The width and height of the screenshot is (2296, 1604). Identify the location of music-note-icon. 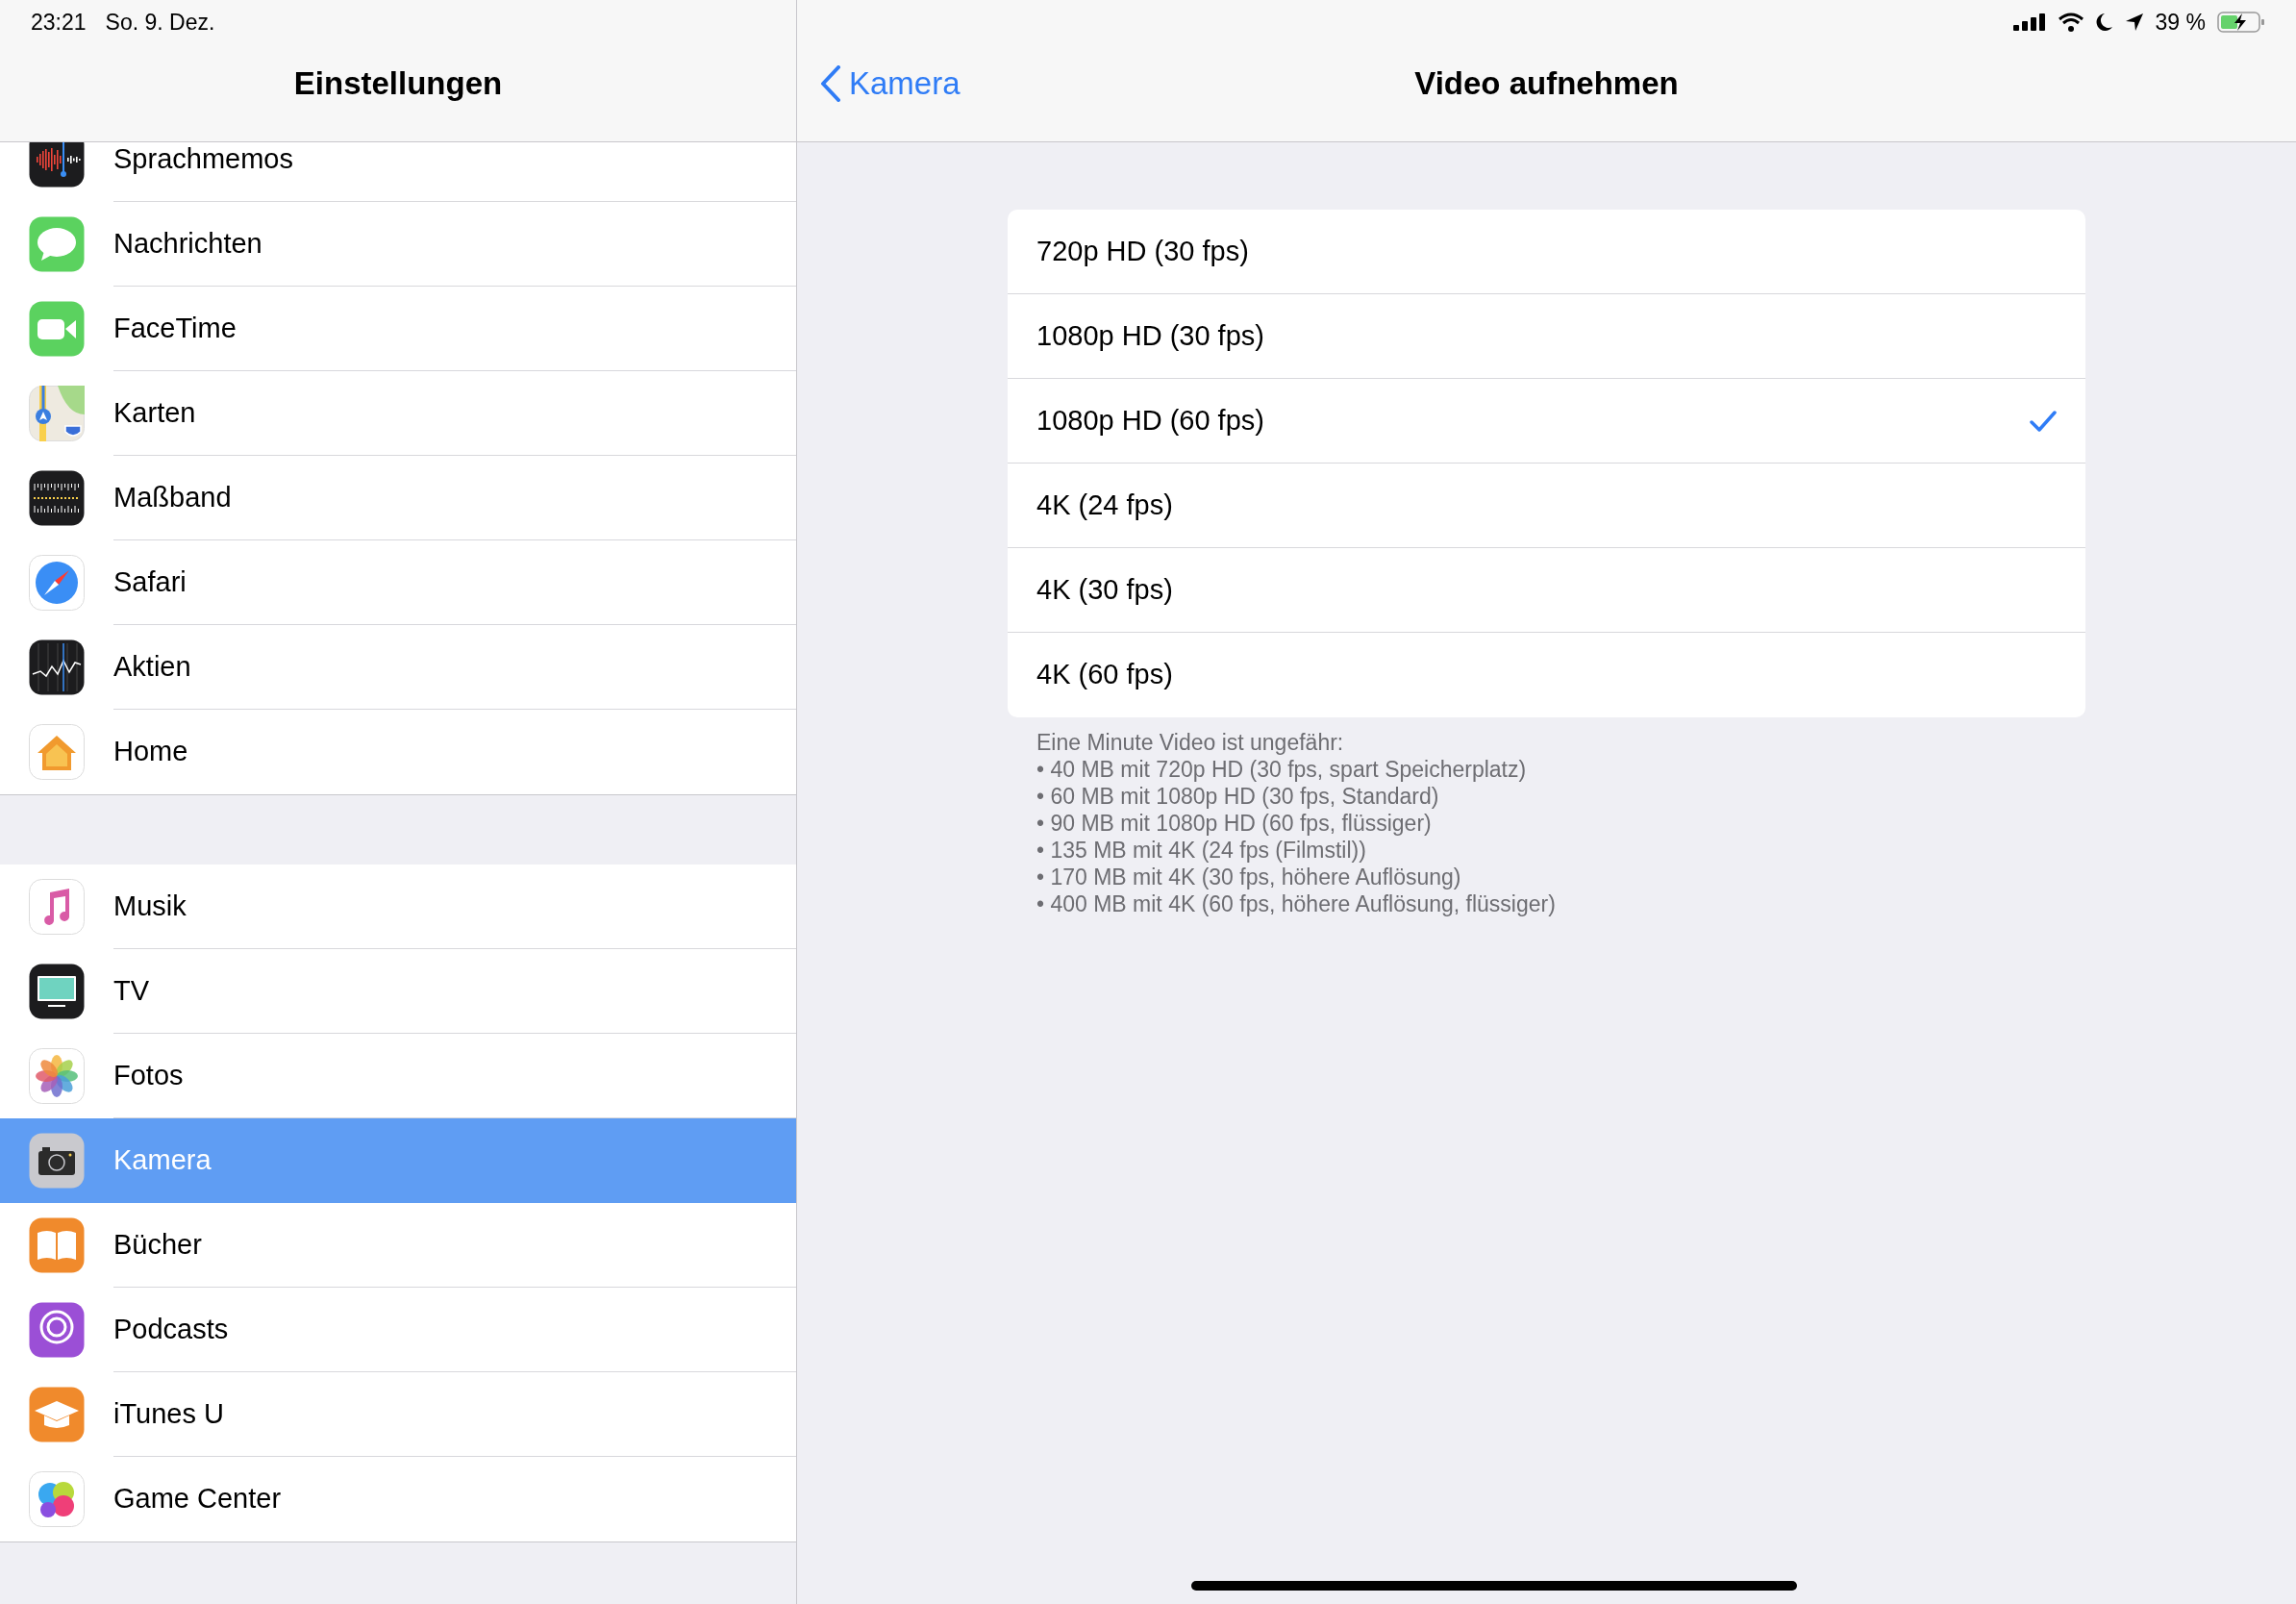
(57, 907).